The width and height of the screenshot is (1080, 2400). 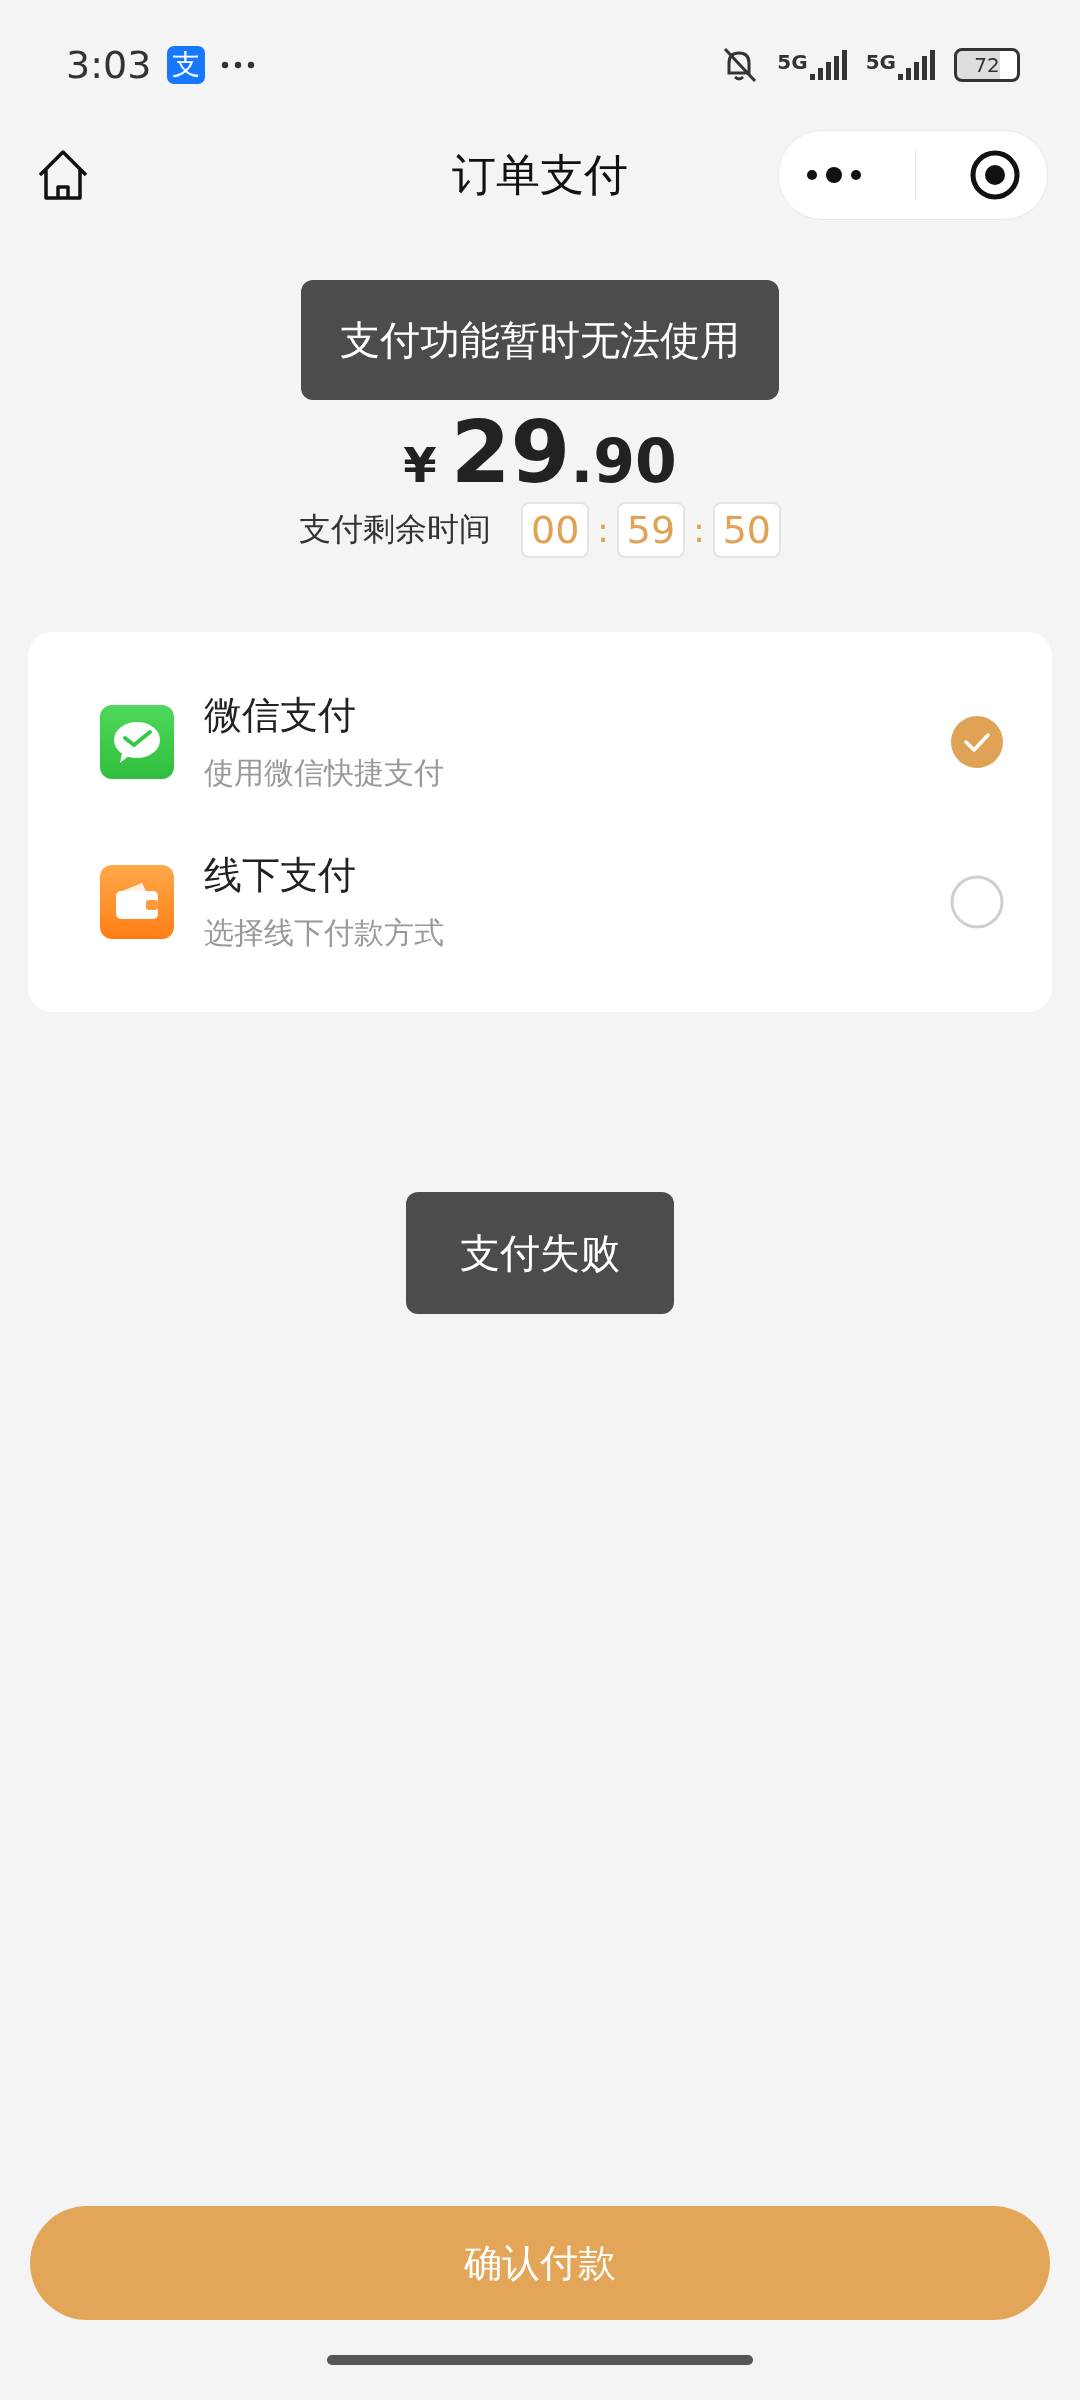 What do you see at coordinates (420, 465) in the screenshot?
I see `currency-symbol: ¥` at bounding box center [420, 465].